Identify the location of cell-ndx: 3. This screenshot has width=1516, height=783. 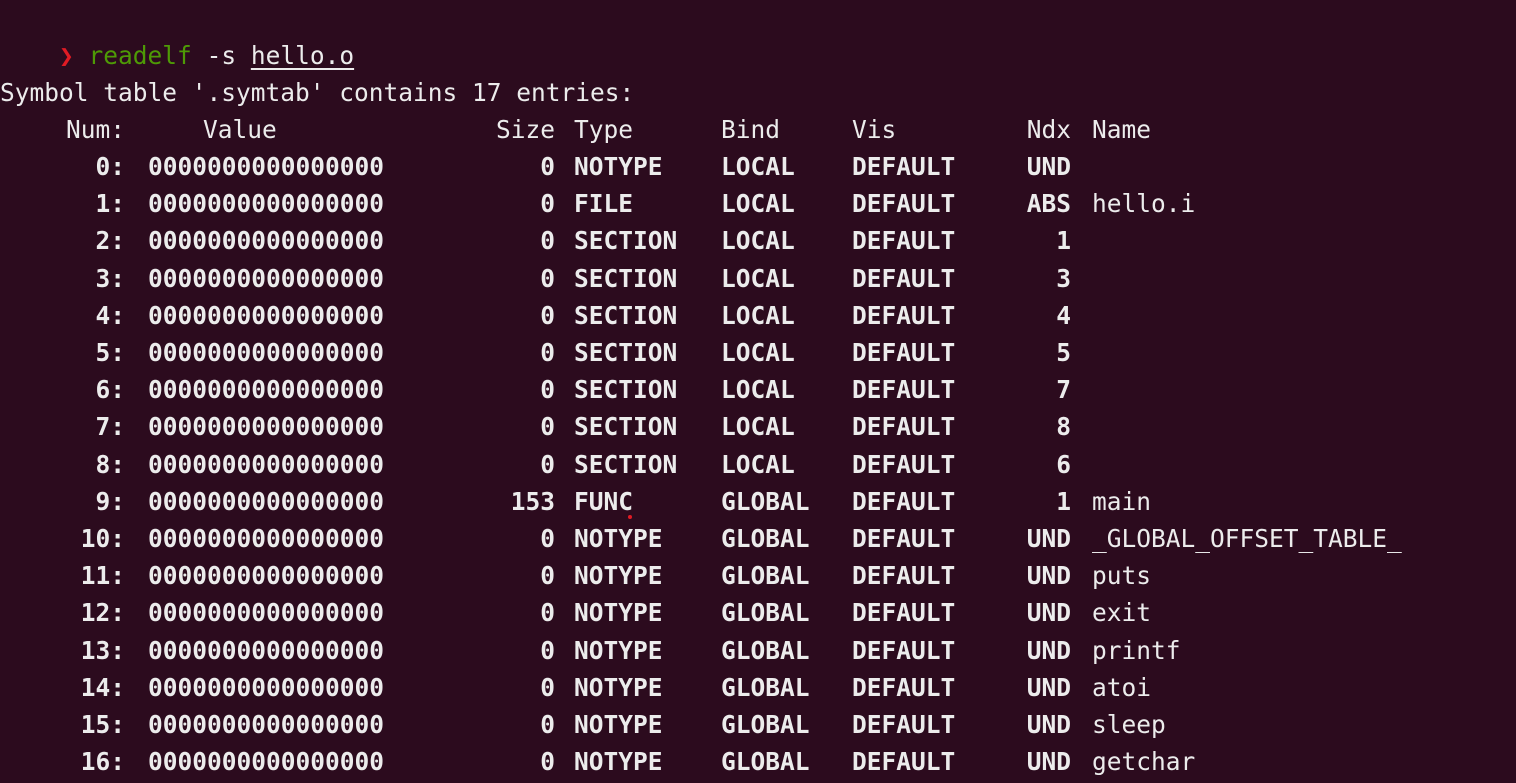
(1063, 278).